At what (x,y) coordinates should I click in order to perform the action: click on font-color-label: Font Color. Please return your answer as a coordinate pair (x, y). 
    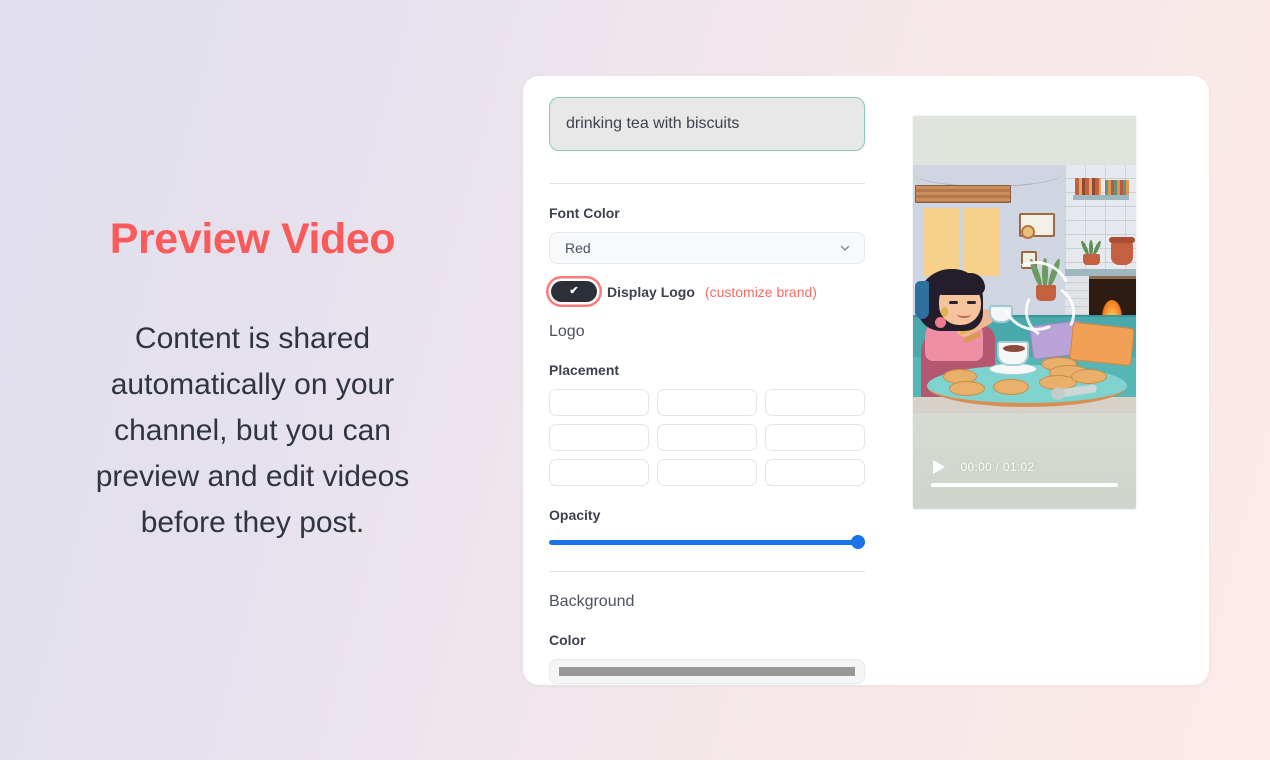
    Looking at the image, I should click on (584, 213).